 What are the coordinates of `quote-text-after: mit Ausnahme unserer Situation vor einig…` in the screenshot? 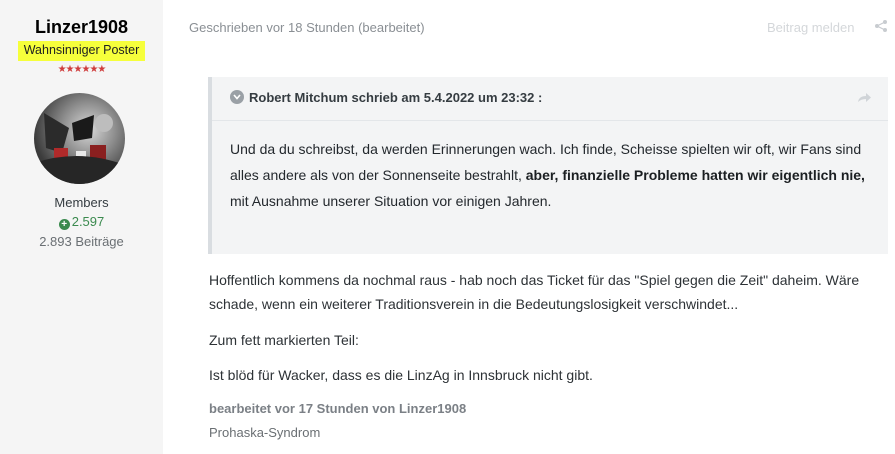 It's located at (391, 201).